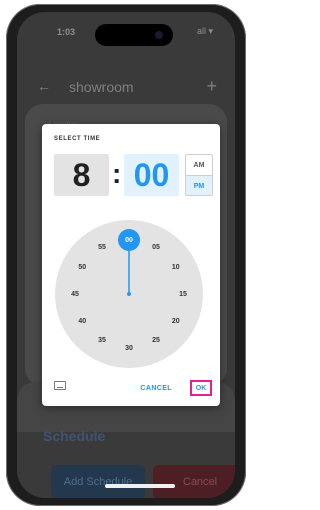 Image resolution: width=320 pixels, height=510 pixels. What do you see at coordinates (101, 87) in the screenshot?
I see `page-title: showroom` at bounding box center [101, 87].